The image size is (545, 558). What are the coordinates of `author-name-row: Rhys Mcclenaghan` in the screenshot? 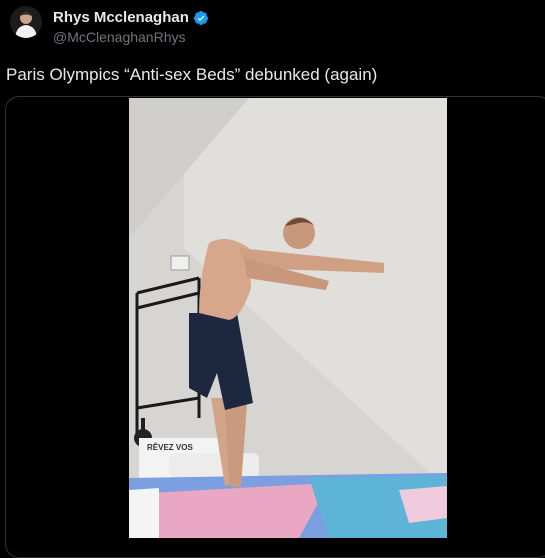 It's located at (131, 17).